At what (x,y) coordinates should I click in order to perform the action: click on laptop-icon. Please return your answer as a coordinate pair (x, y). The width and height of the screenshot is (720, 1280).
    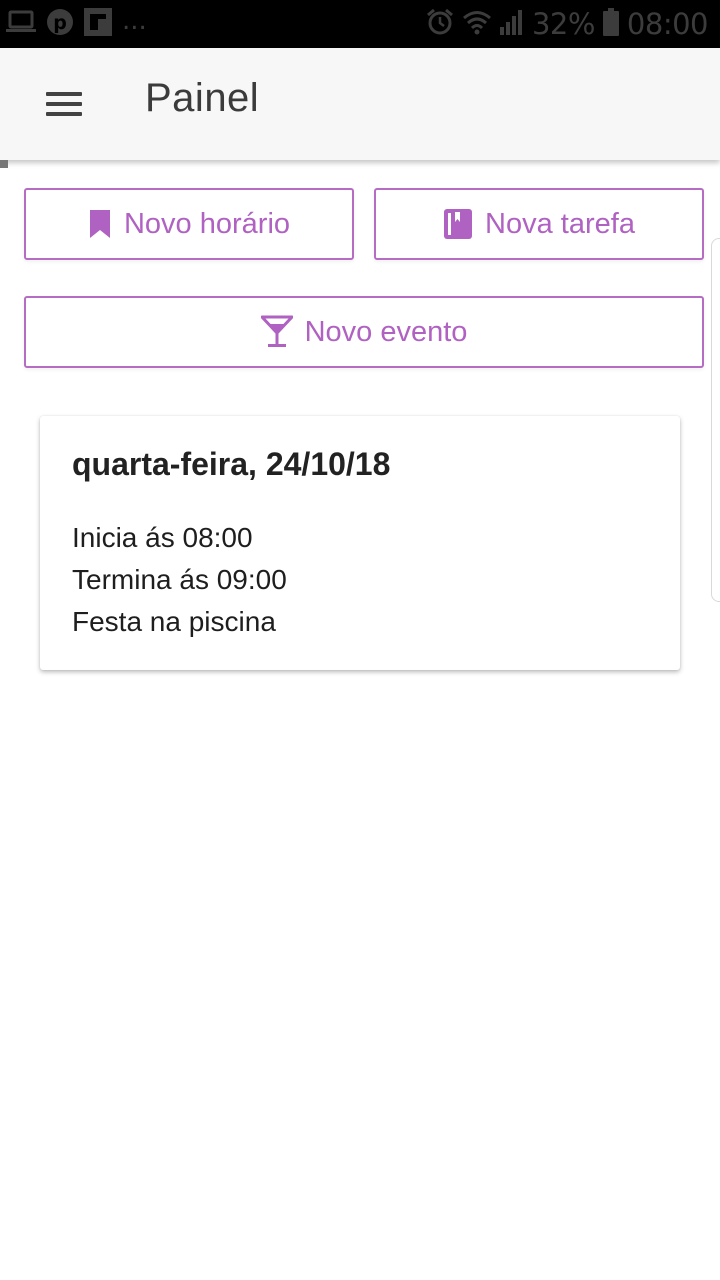
    Looking at the image, I should click on (21, 24).